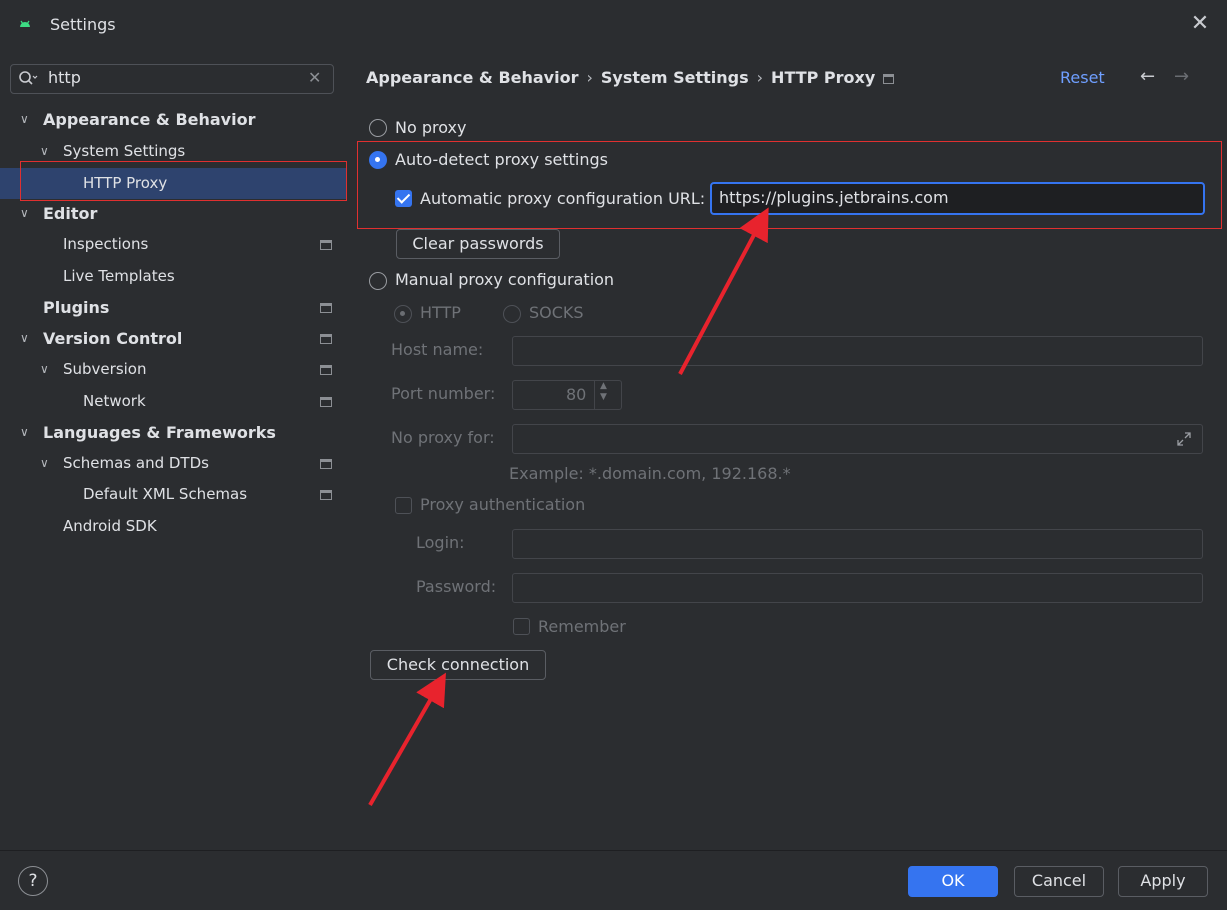  I want to click on sidebar-item-languages-frameworks: ∨ Languages & Frameworks, so click(173, 432).